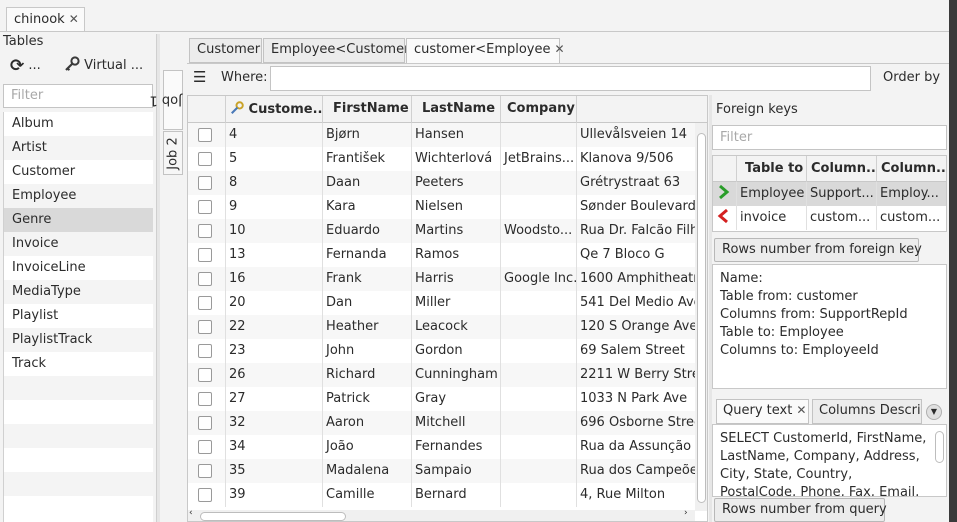 Image resolution: width=957 pixels, height=522 pixels. Describe the element at coordinates (78, 244) in the screenshot. I see `table-list-item: Invoice` at that location.